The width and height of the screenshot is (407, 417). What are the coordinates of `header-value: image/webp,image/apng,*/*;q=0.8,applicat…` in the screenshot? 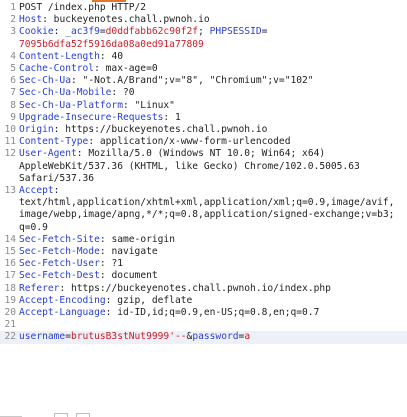 It's located at (207, 215).